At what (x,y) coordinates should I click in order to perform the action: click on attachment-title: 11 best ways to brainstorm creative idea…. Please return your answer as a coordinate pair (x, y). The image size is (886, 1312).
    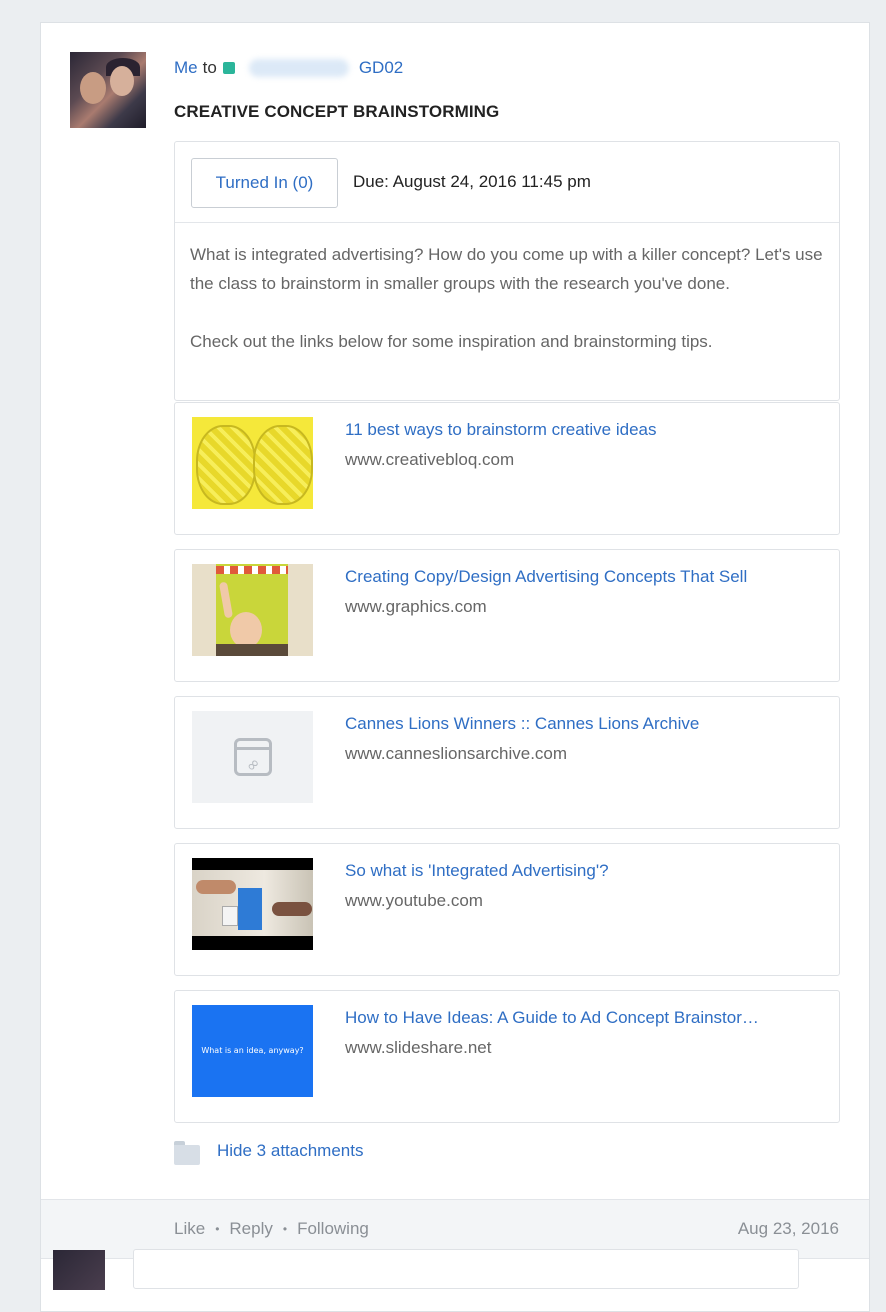
    Looking at the image, I should click on (585, 430).